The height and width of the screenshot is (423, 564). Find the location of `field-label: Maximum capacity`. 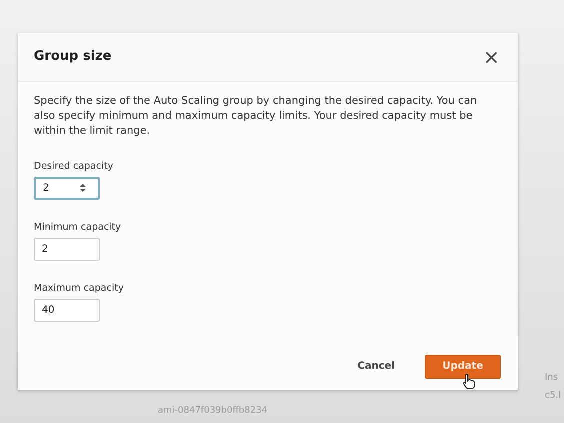

field-label: Maximum capacity is located at coordinates (79, 288).